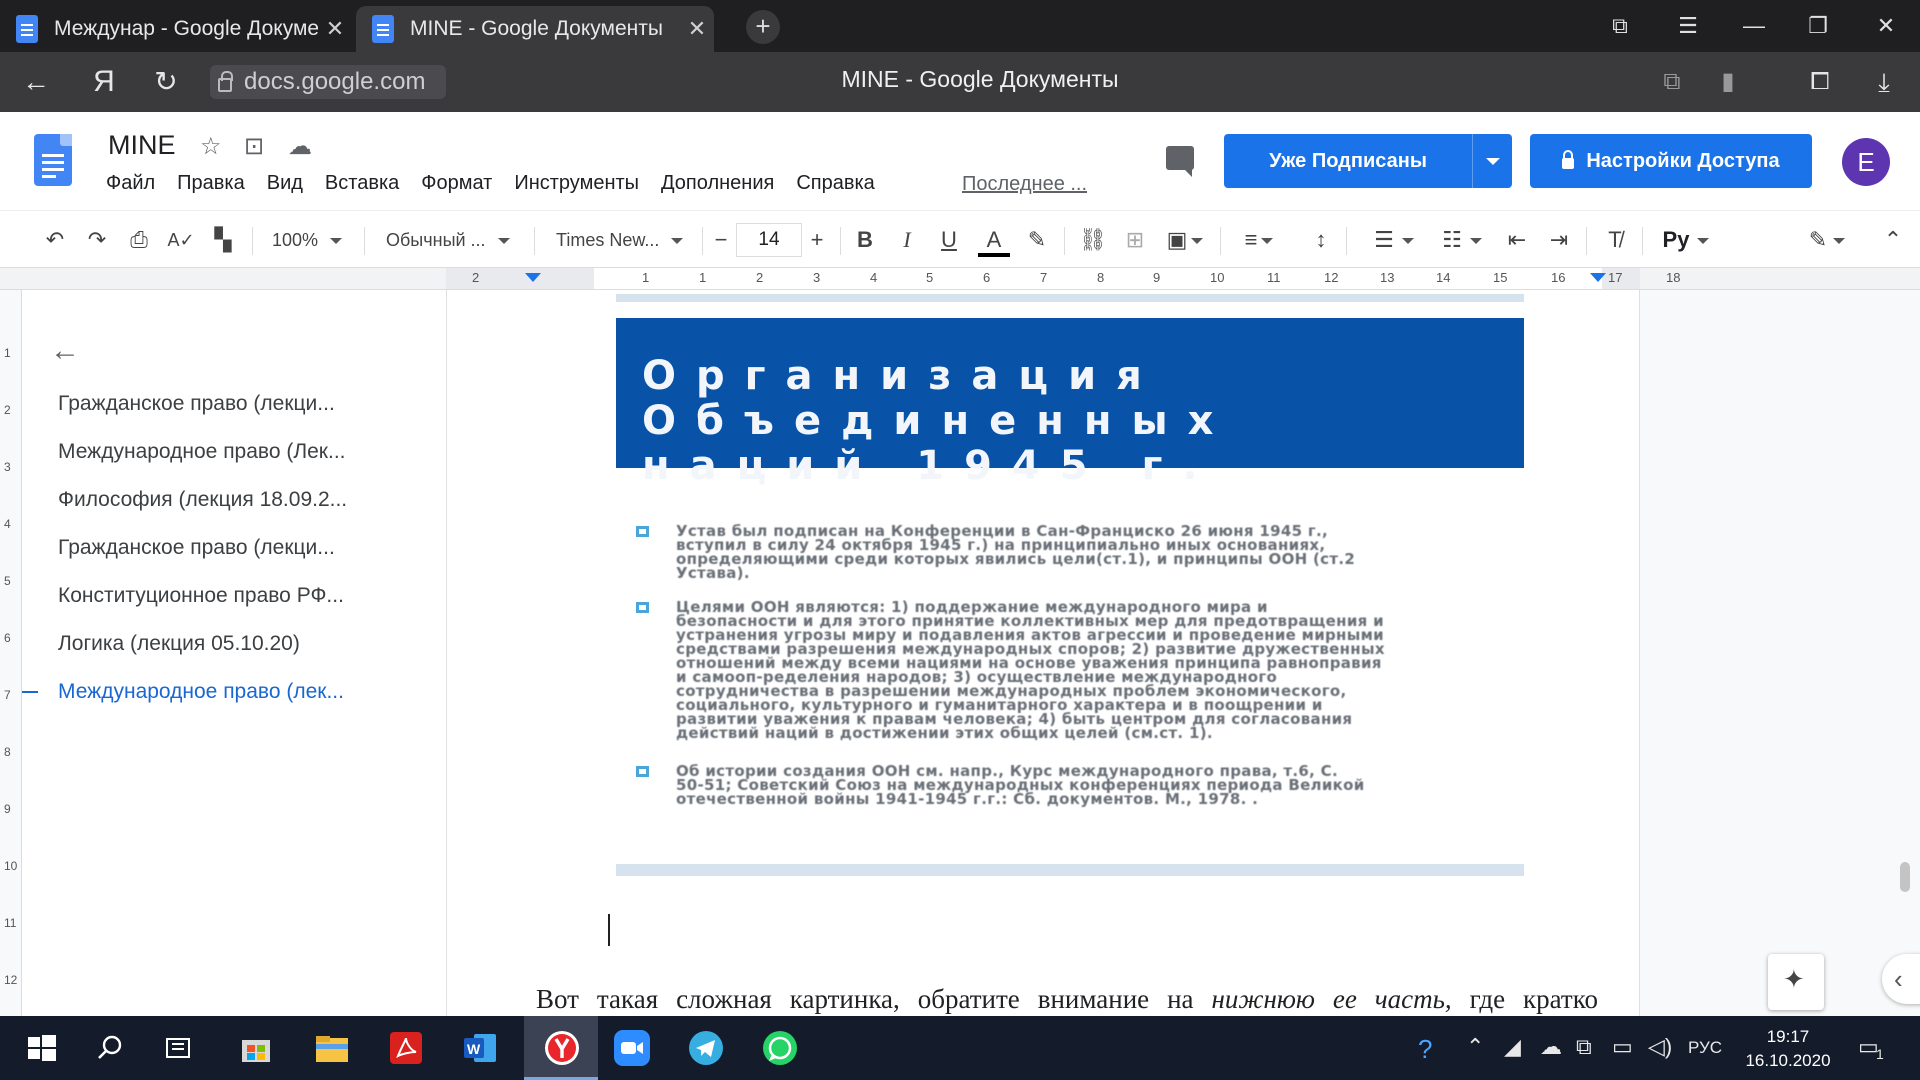 This screenshot has width=1920, height=1080. I want to click on document-name: MINE, so click(142, 145).